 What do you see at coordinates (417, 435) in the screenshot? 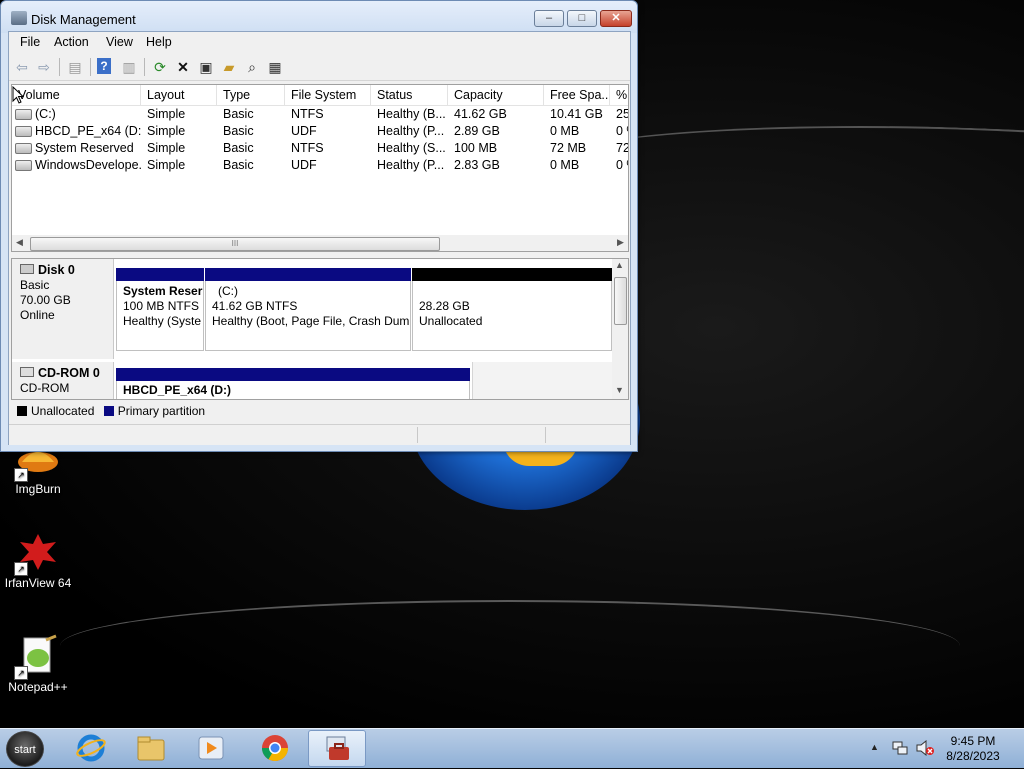
I see `status-bar-separator` at bounding box center [417, 435].